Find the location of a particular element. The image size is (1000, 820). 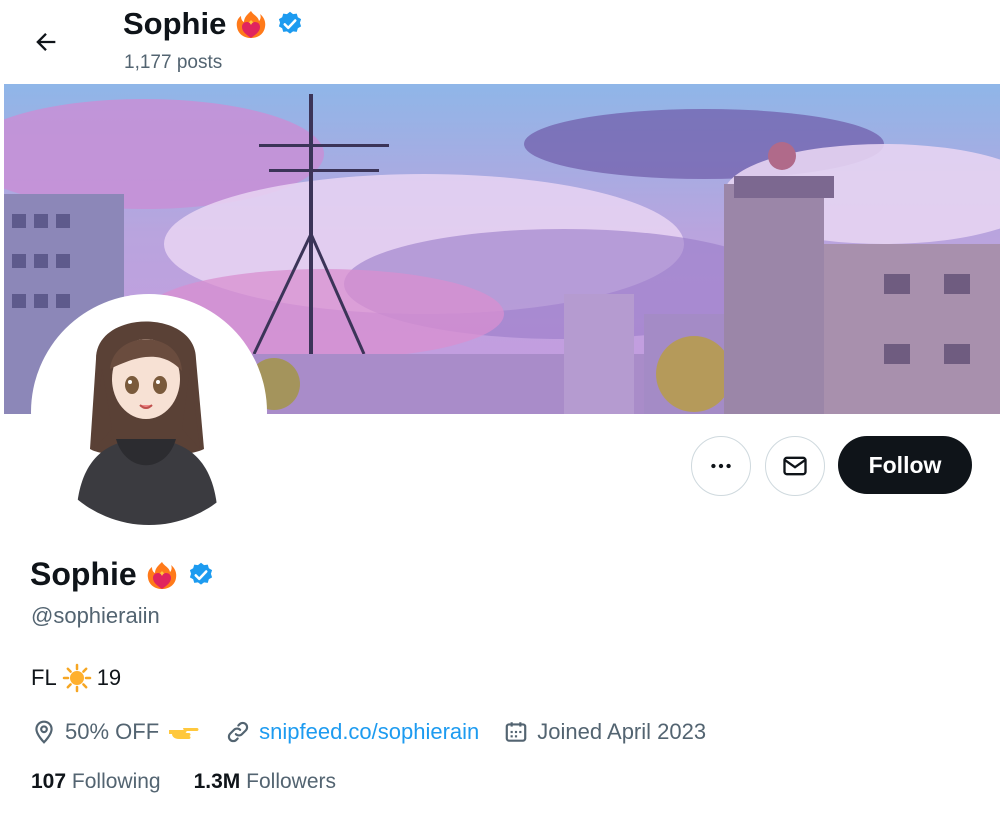

display-name-text: Sophie is located at coordinates (83, 574).